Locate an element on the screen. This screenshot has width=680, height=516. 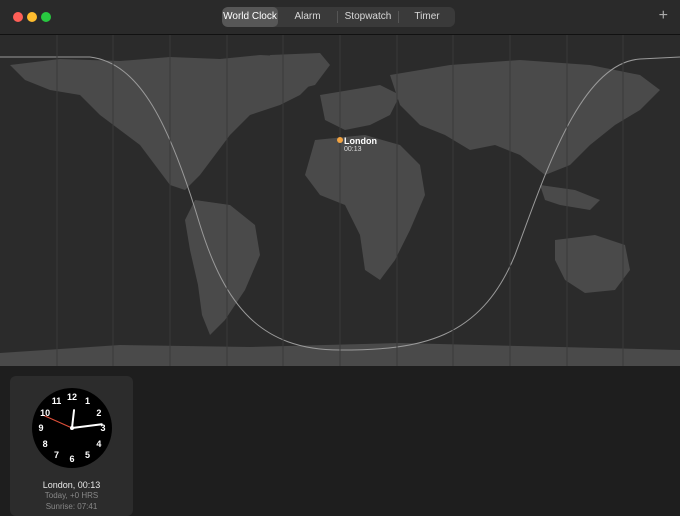
clock-center is located at coordinates (72, 428).